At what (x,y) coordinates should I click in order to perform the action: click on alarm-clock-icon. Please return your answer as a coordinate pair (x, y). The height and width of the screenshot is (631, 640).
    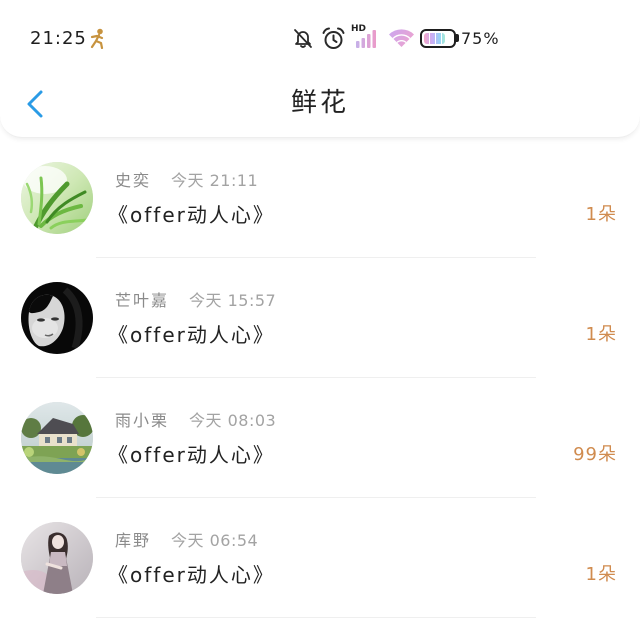
    Looking at the image, I should click on (333, 38).